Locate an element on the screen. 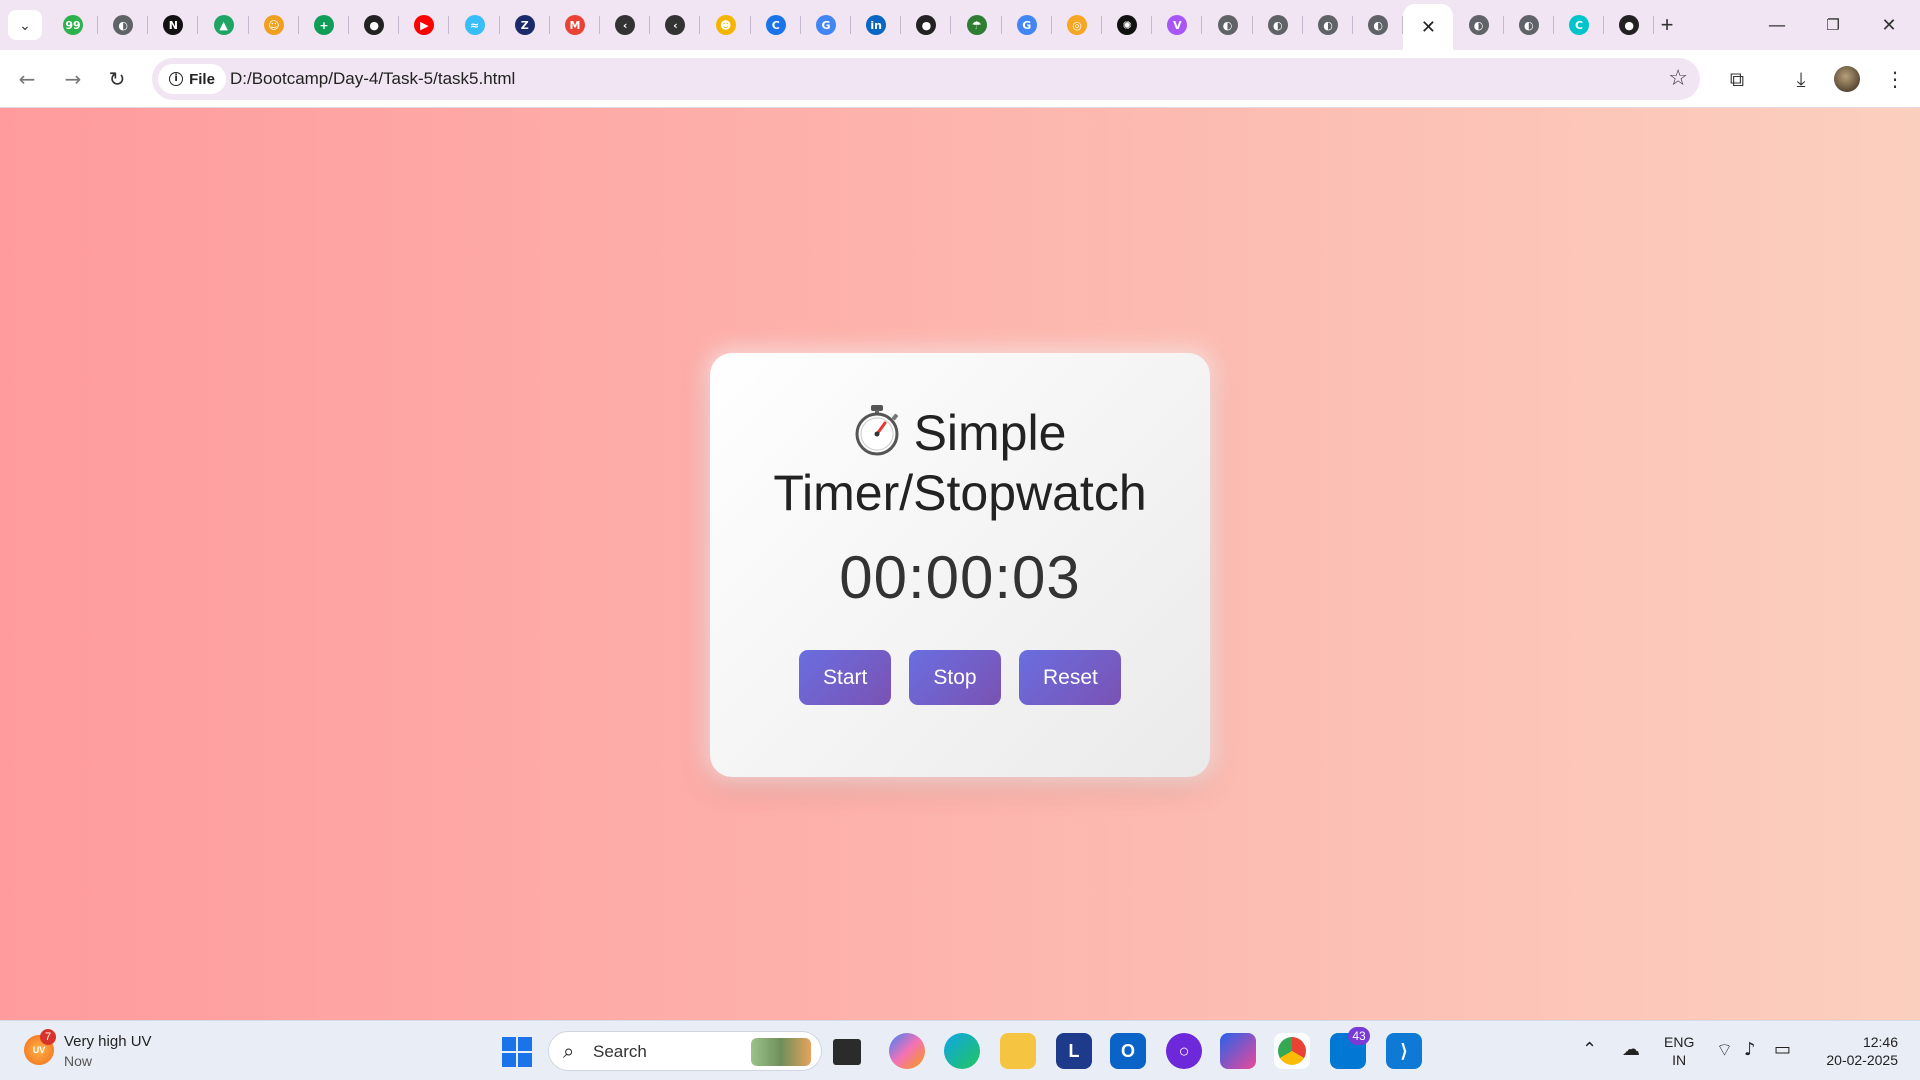 The width and height of the screenshot is (1920, 1080). browser-tab: ✺ is located at coordinates (1127, 25).